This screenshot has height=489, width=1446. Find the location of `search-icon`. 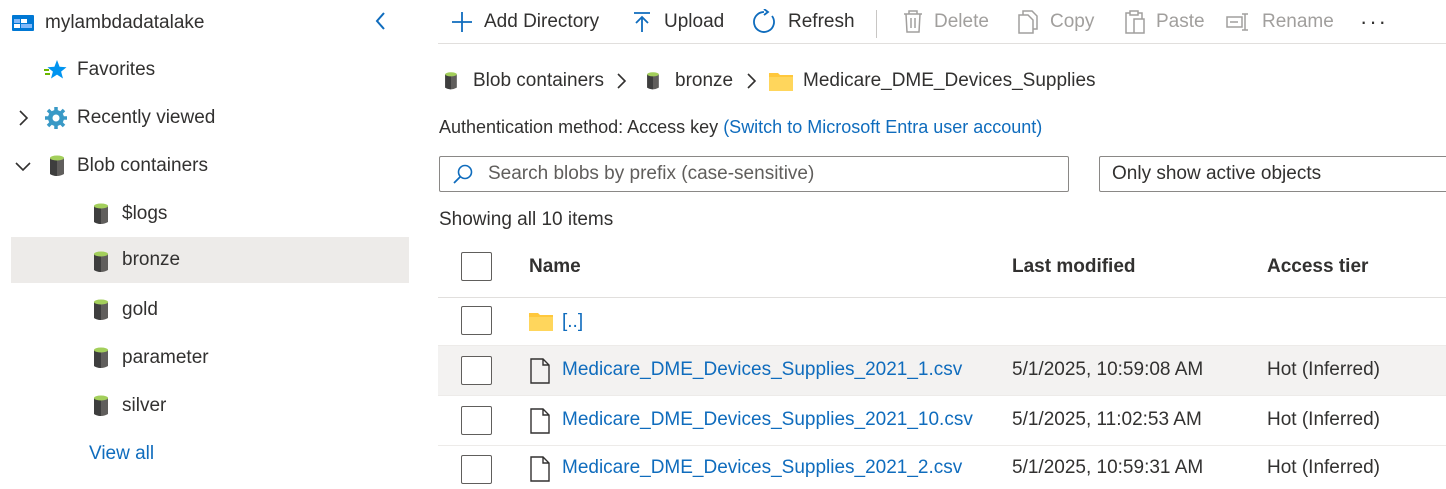

search-icon is located at coordinates (463, 174).